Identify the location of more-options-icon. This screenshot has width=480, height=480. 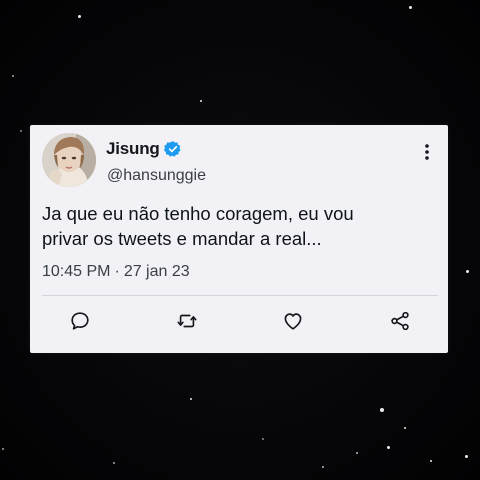
(427, 152).